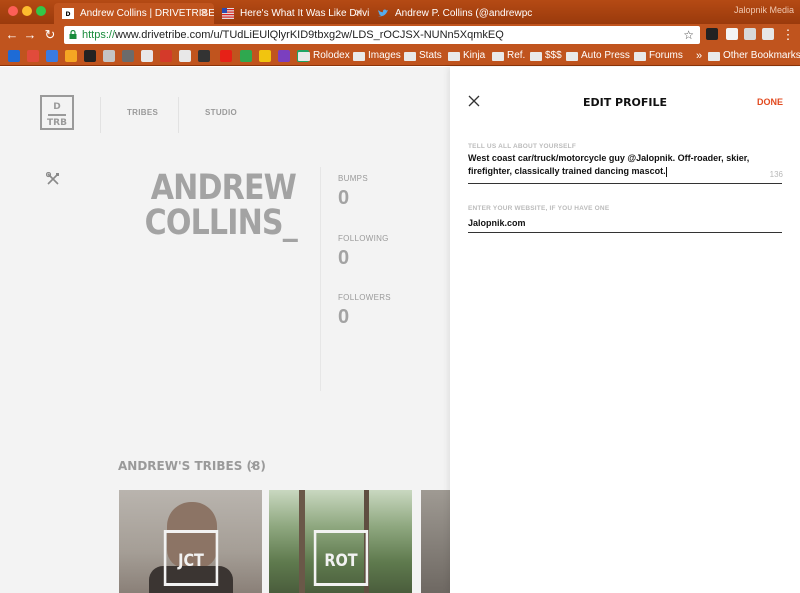 The height and width of the screenshot is (593, 800). Describe the element at coordinates (377, 56) in the screenshot. I see `bookmark-folder-images: Images` at that location.